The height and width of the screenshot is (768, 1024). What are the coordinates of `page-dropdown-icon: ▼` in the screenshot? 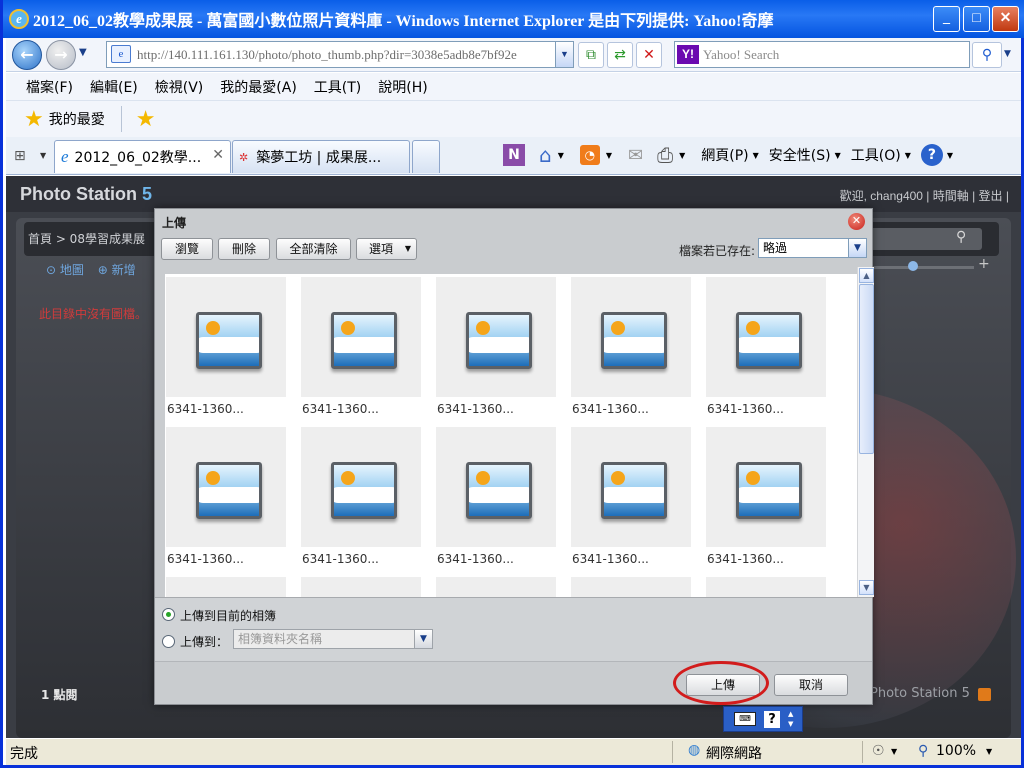 It's located at (756, 155).